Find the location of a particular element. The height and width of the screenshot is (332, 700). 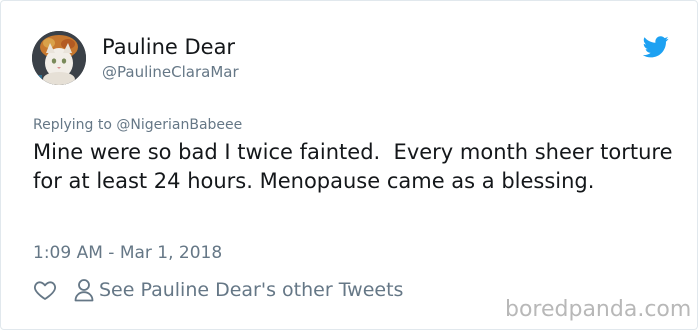

person-icon is located at coordinates (84, 290).